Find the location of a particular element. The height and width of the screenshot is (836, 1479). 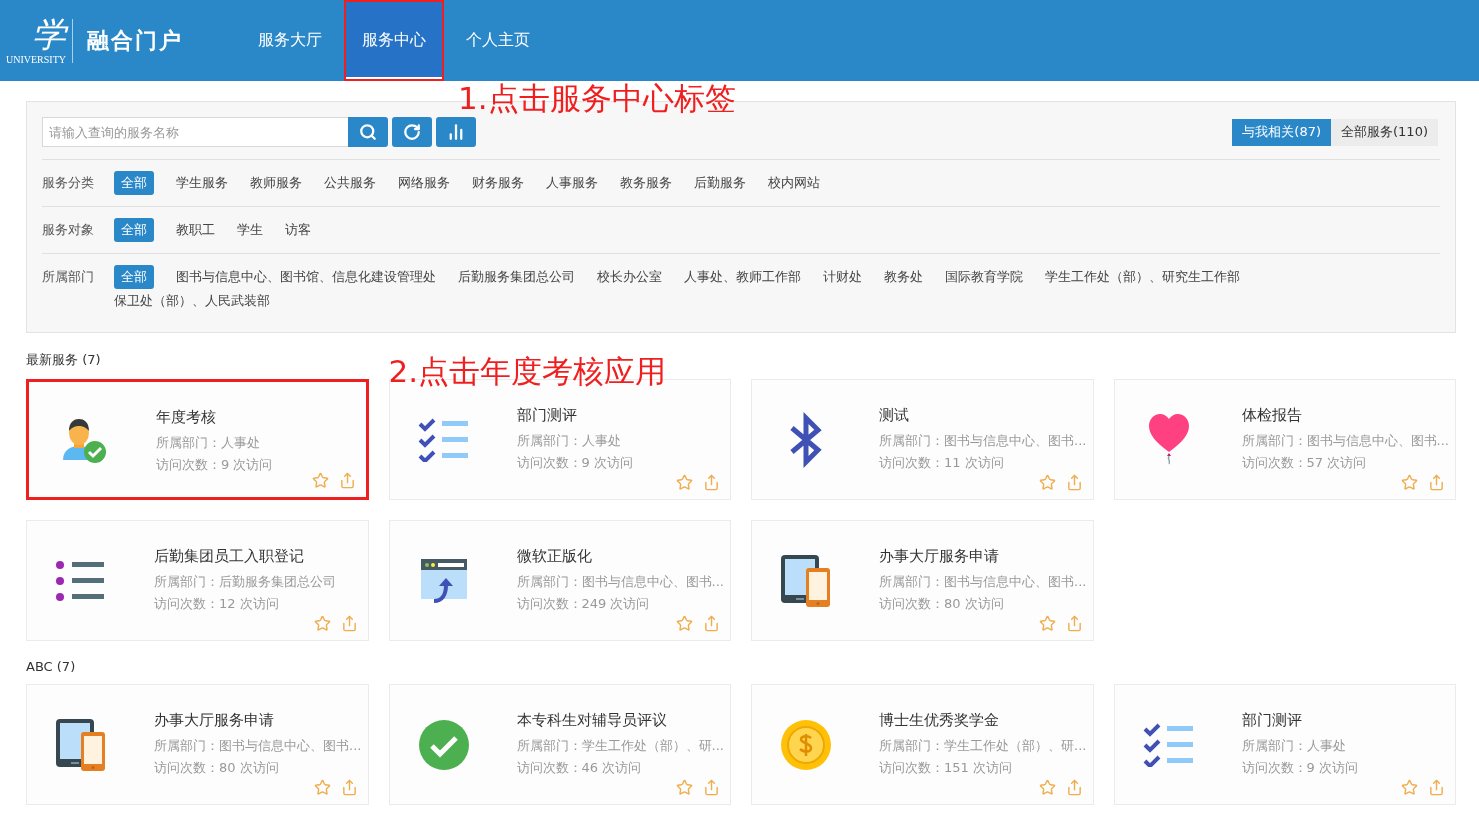

filter-option: 图书与信息中心、图书馆、信息化建设管理处 is located at coordinates (306, 277).